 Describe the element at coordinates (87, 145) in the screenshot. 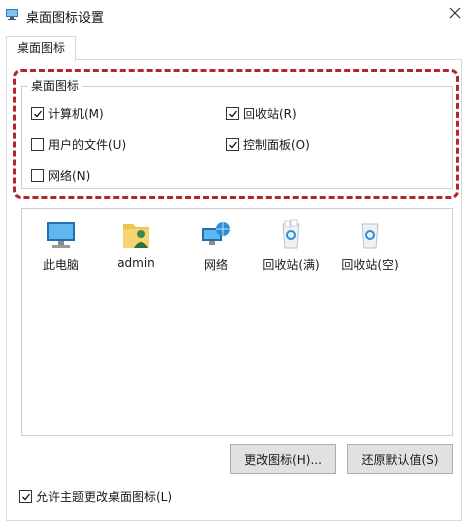

I see `checkbox-label: 用户的文件(U)` at that location.